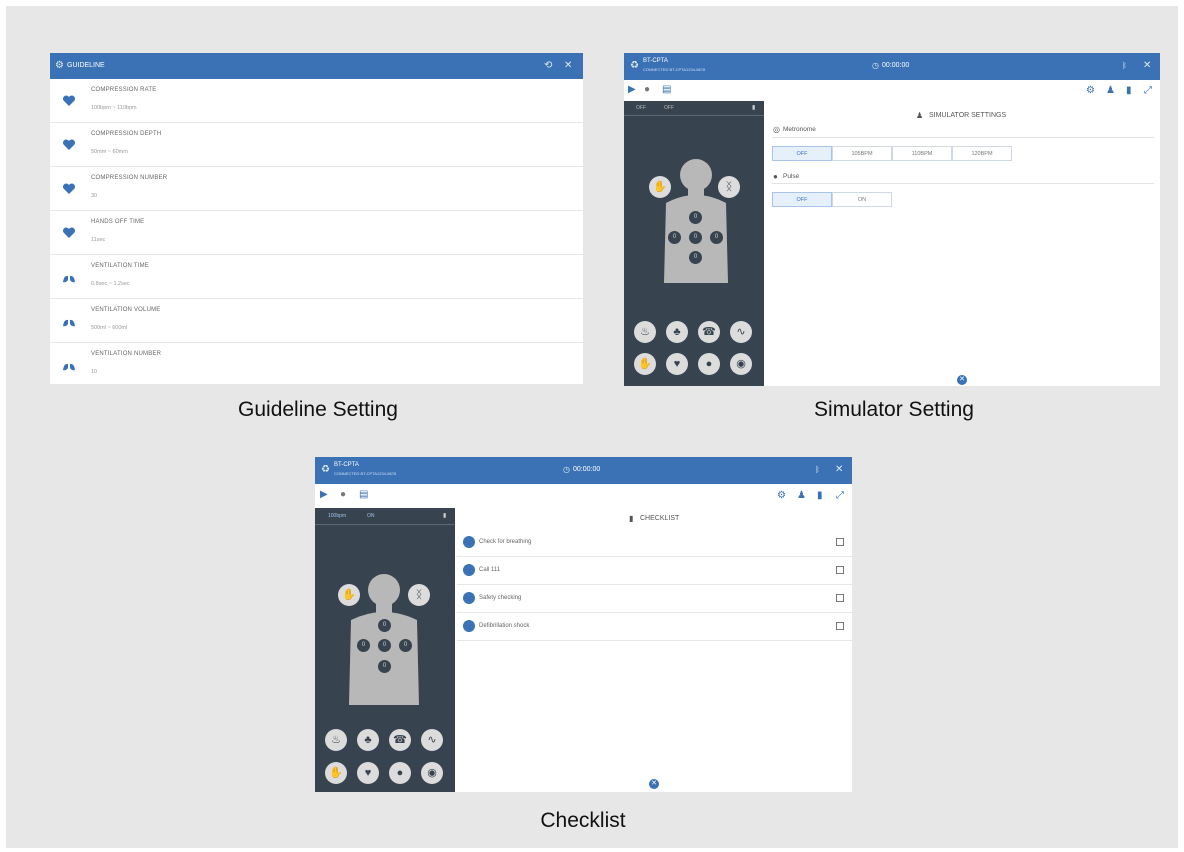 This screenshot has width=1184, height=852. I want to click on pulse-option: ON, so click(862, 199).